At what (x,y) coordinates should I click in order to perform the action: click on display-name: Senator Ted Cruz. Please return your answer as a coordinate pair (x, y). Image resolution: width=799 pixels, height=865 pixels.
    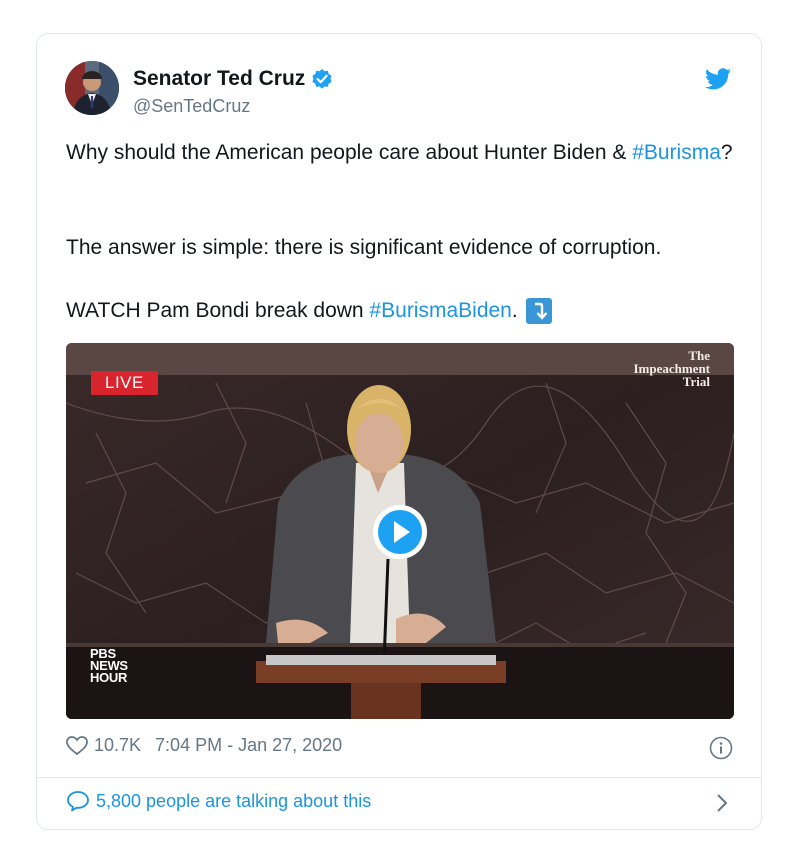
    Looking at the image, I should click on (219, 79).